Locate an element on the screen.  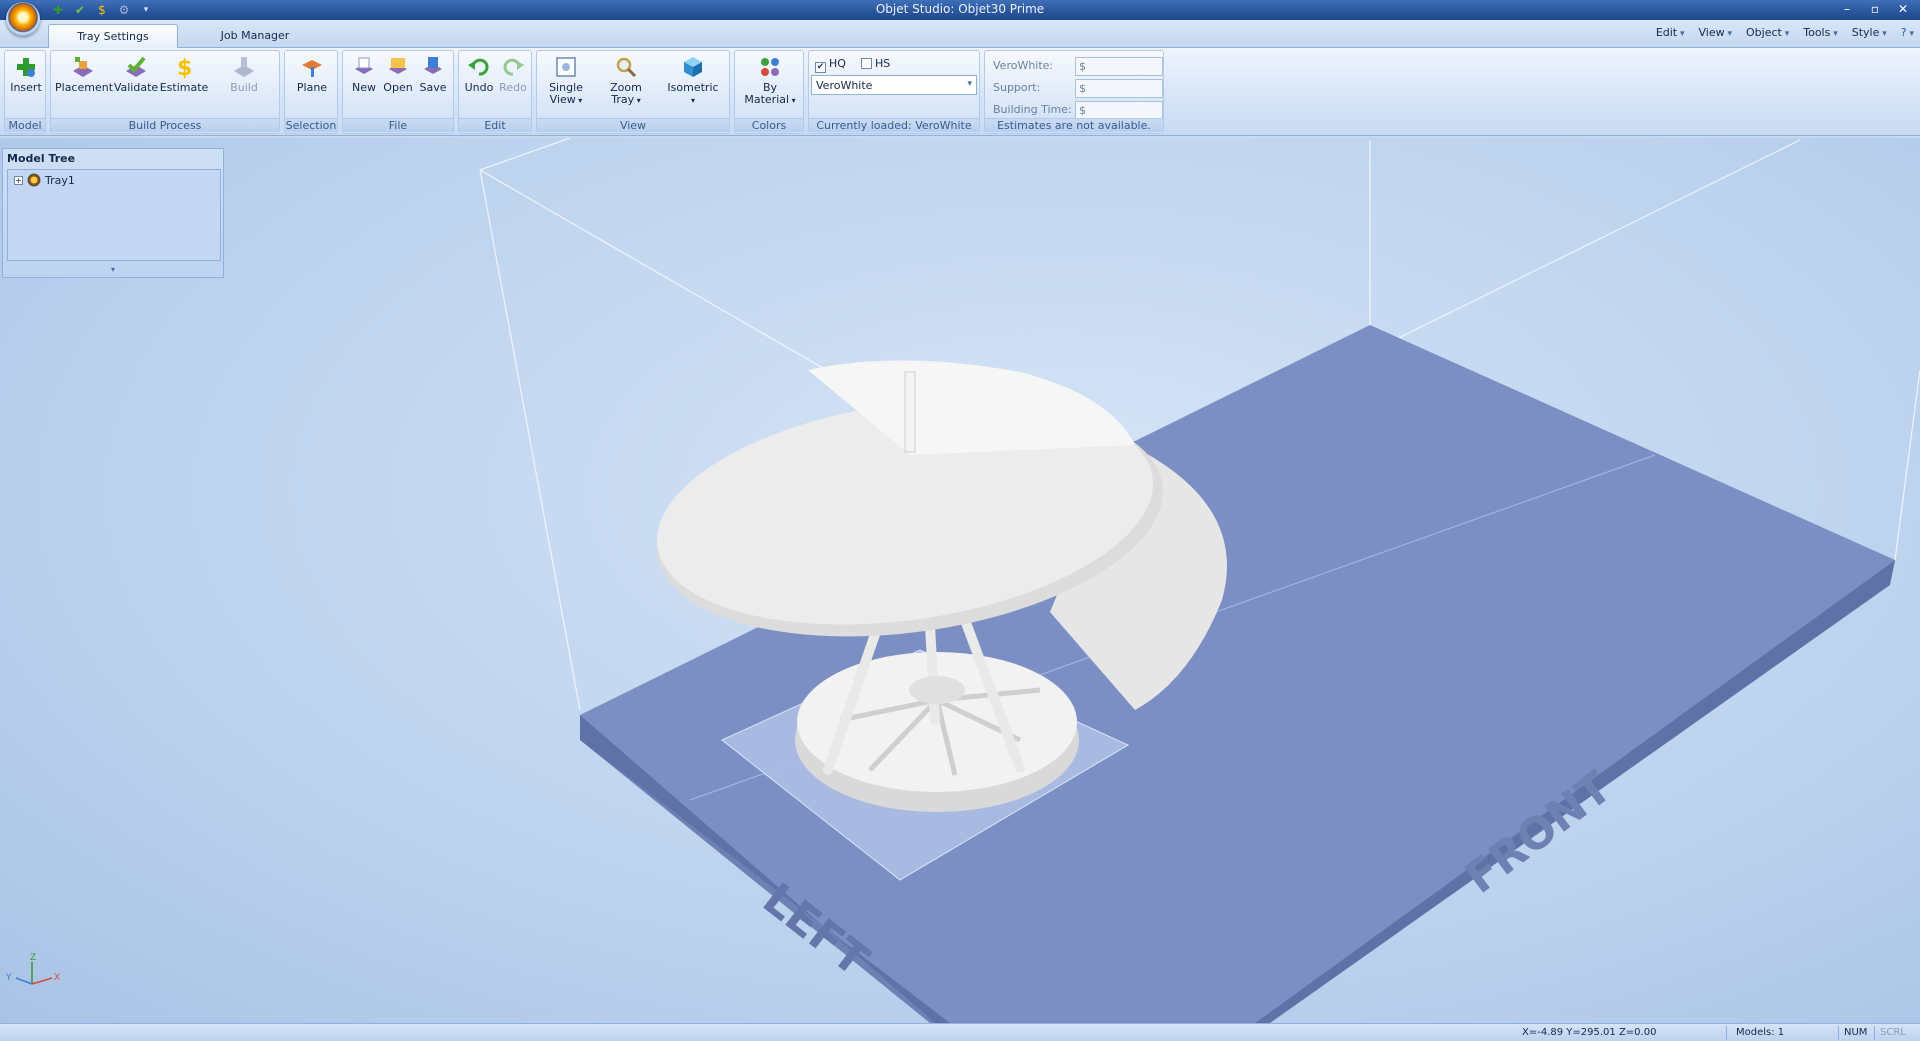
redo-button: Redo is located at coordinates (513, 74).